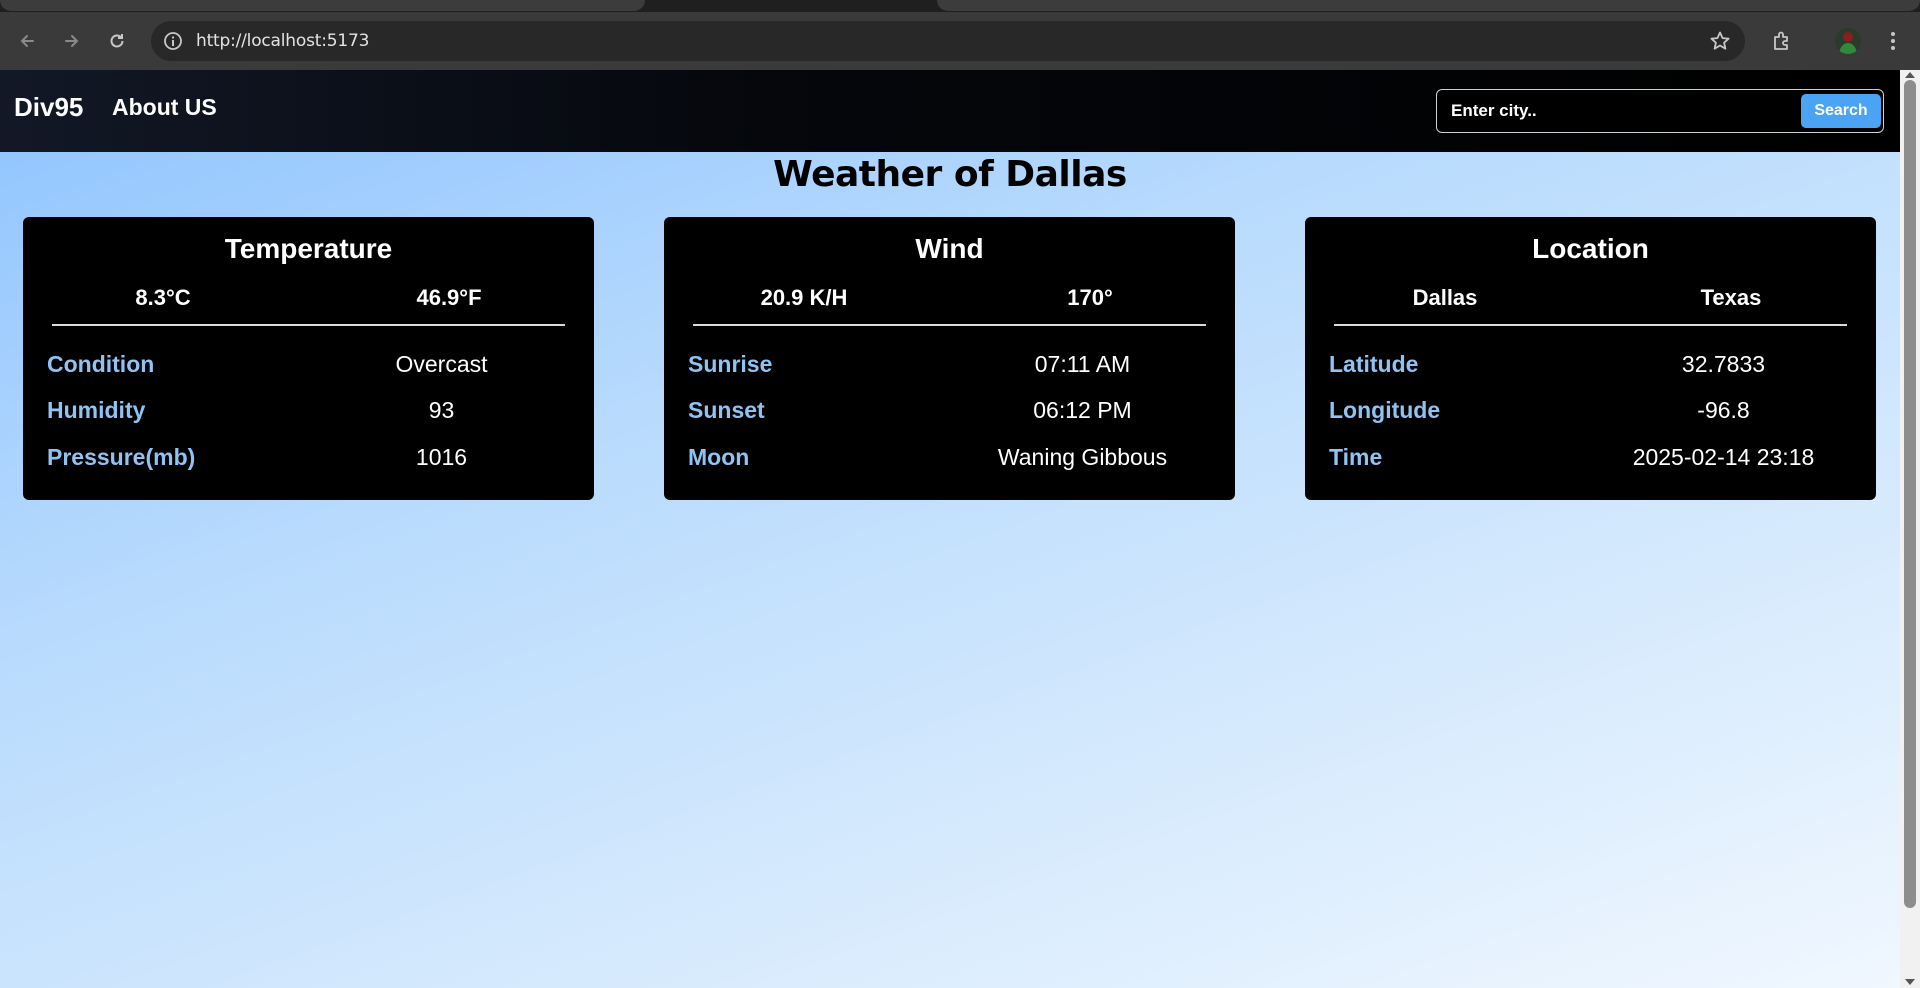 Image resolution: width=1920 pixels, height=988 pixels. What do you see at coordinates (1720, 41) in the screenshot?
I see `bookmark-star-icon` at bounding box center [1720, 41].